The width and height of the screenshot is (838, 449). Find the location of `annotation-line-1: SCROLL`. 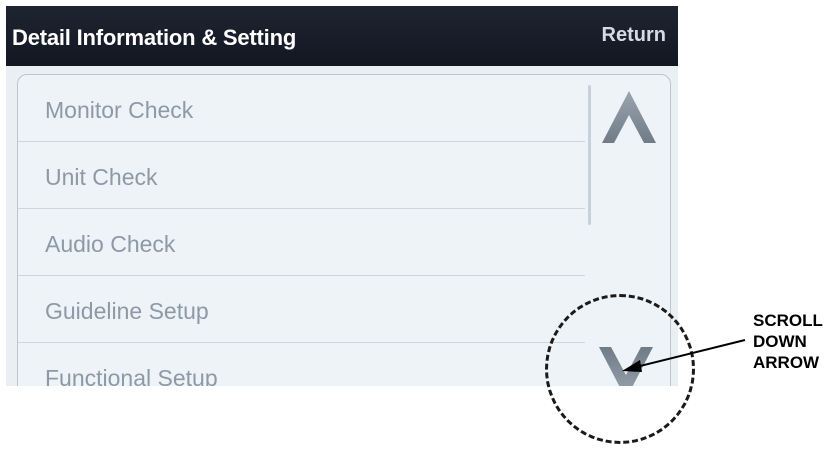

annotation-line-1: SCROLL is located at coordinates (788, 320).